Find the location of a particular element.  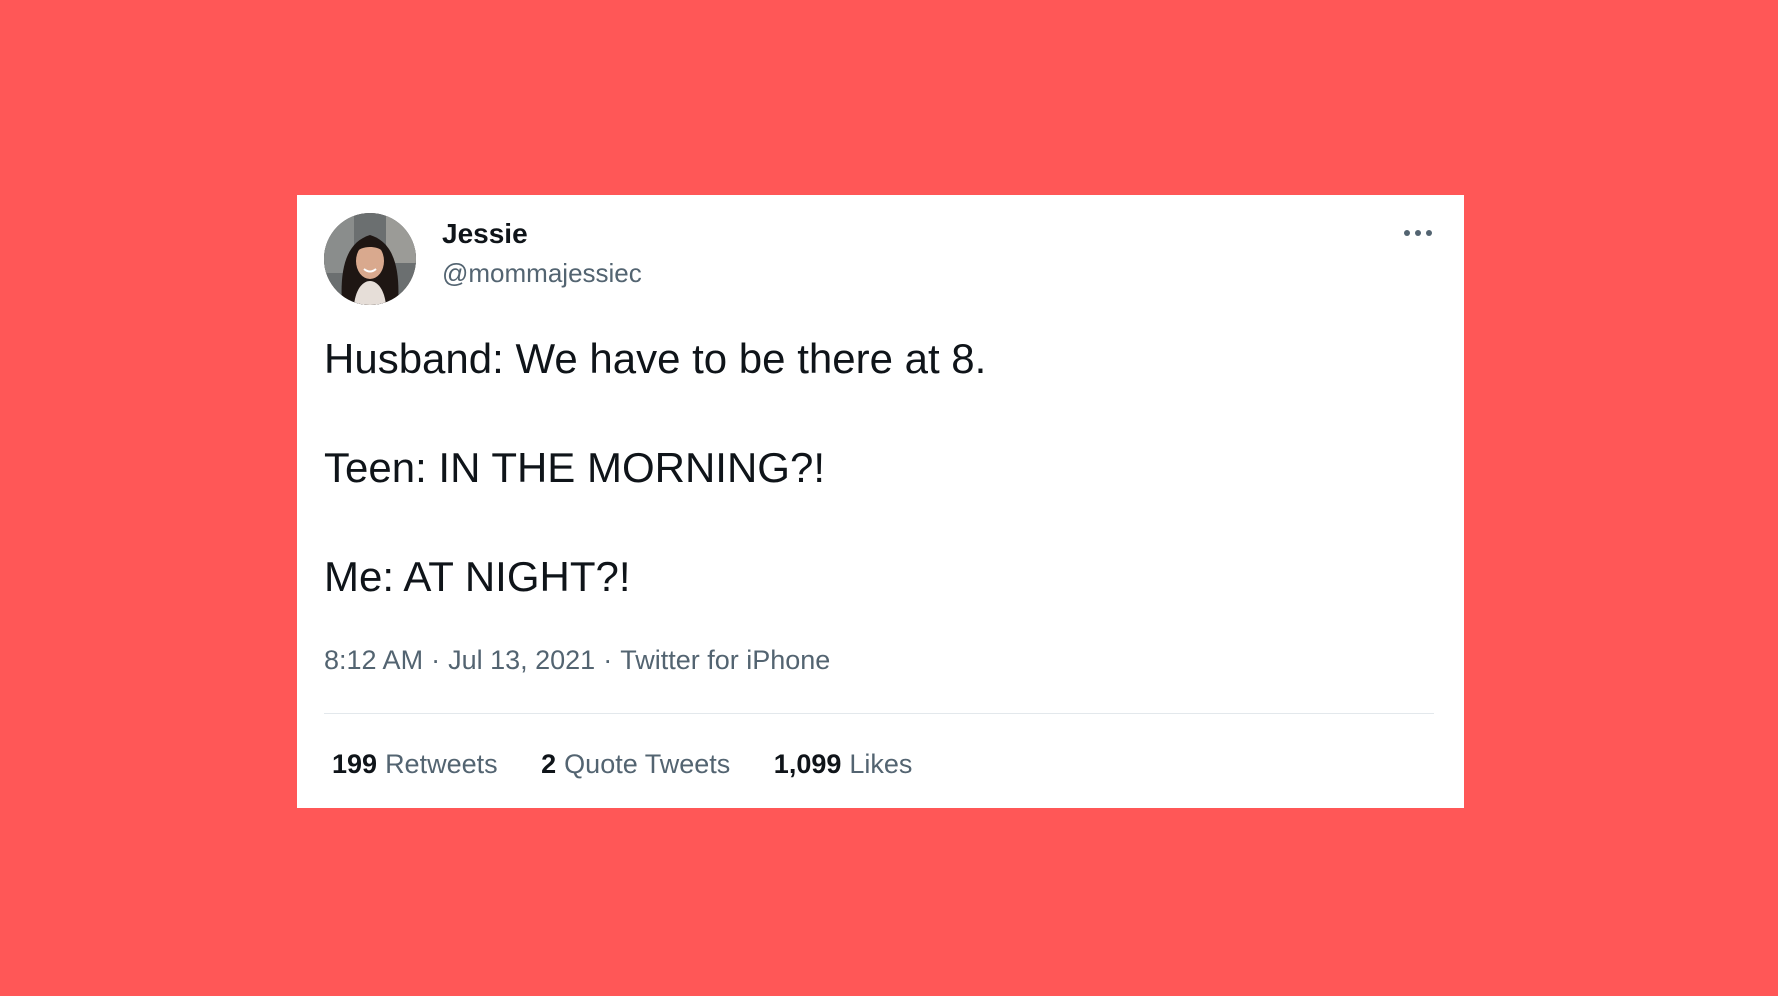

tweet-source: Twitter for iPhone is located at coordinates (725, 660).